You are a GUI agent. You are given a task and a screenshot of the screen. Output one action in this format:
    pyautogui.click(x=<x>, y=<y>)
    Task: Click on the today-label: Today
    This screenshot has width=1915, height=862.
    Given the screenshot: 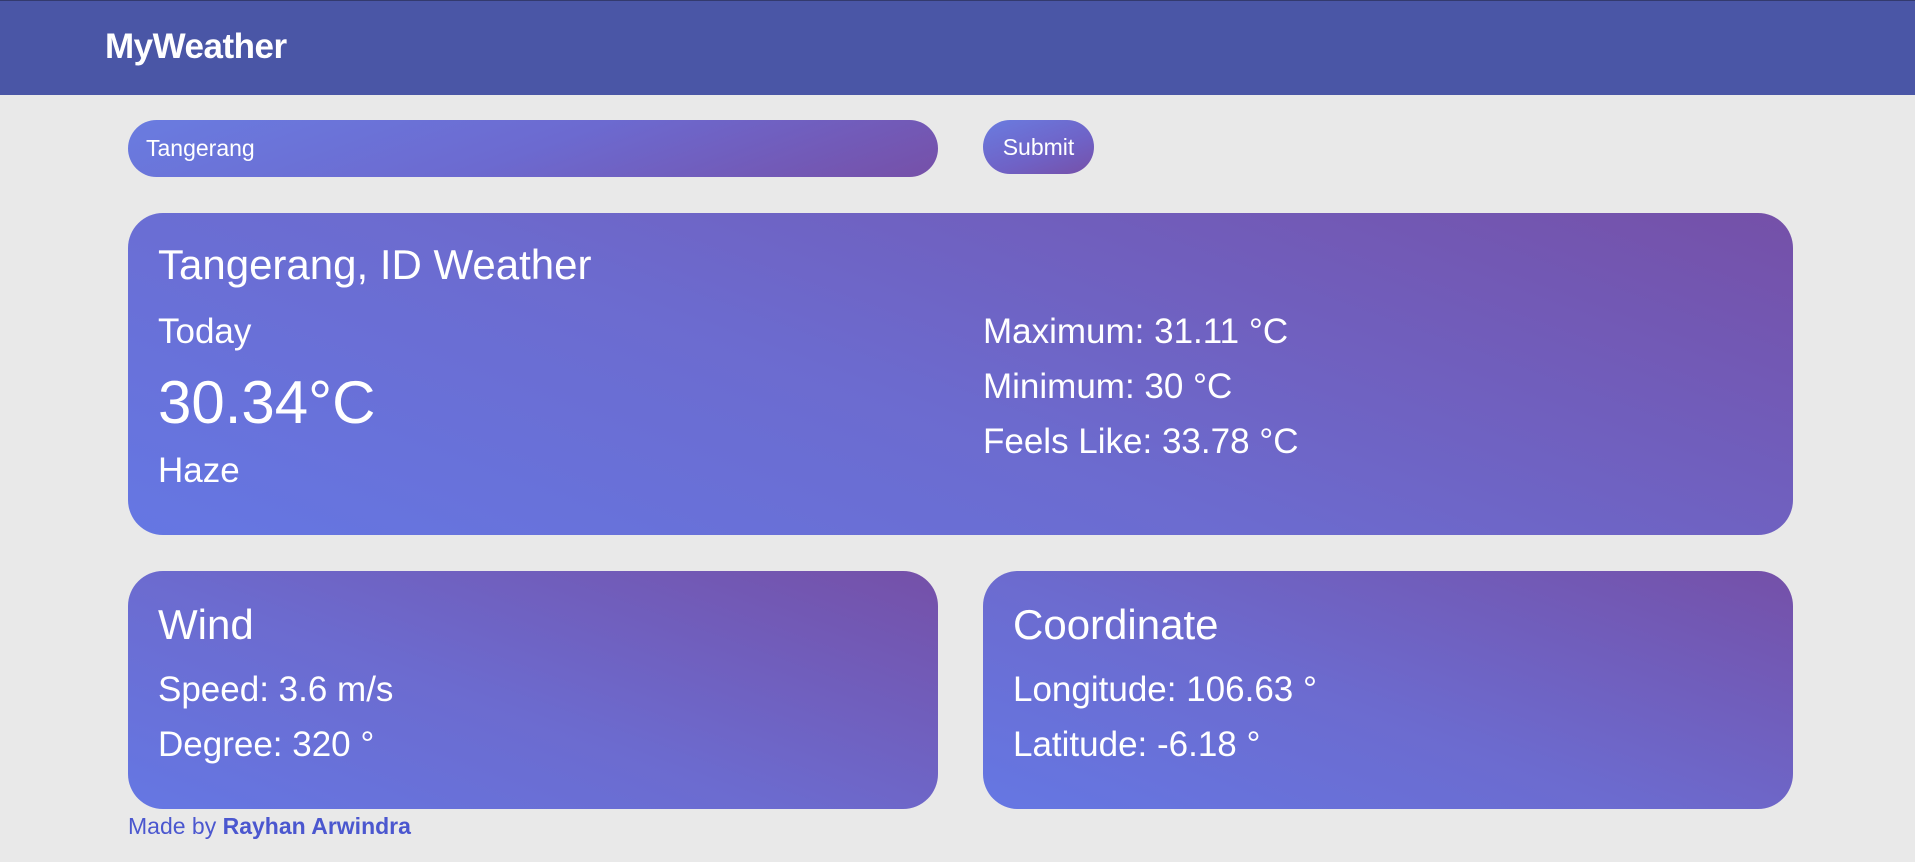 What is the action you would take?
    pyautogui.click(x=205, y=331)
    